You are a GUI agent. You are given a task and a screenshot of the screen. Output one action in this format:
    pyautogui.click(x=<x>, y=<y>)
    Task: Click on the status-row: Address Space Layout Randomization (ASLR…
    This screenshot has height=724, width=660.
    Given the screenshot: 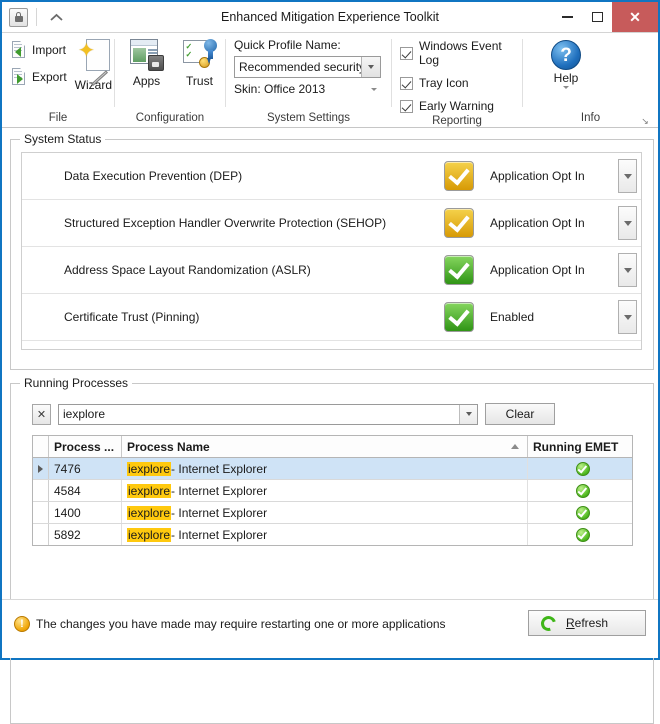 What is the action you would take?
    pyautogui.click(x=331, y=270)
    